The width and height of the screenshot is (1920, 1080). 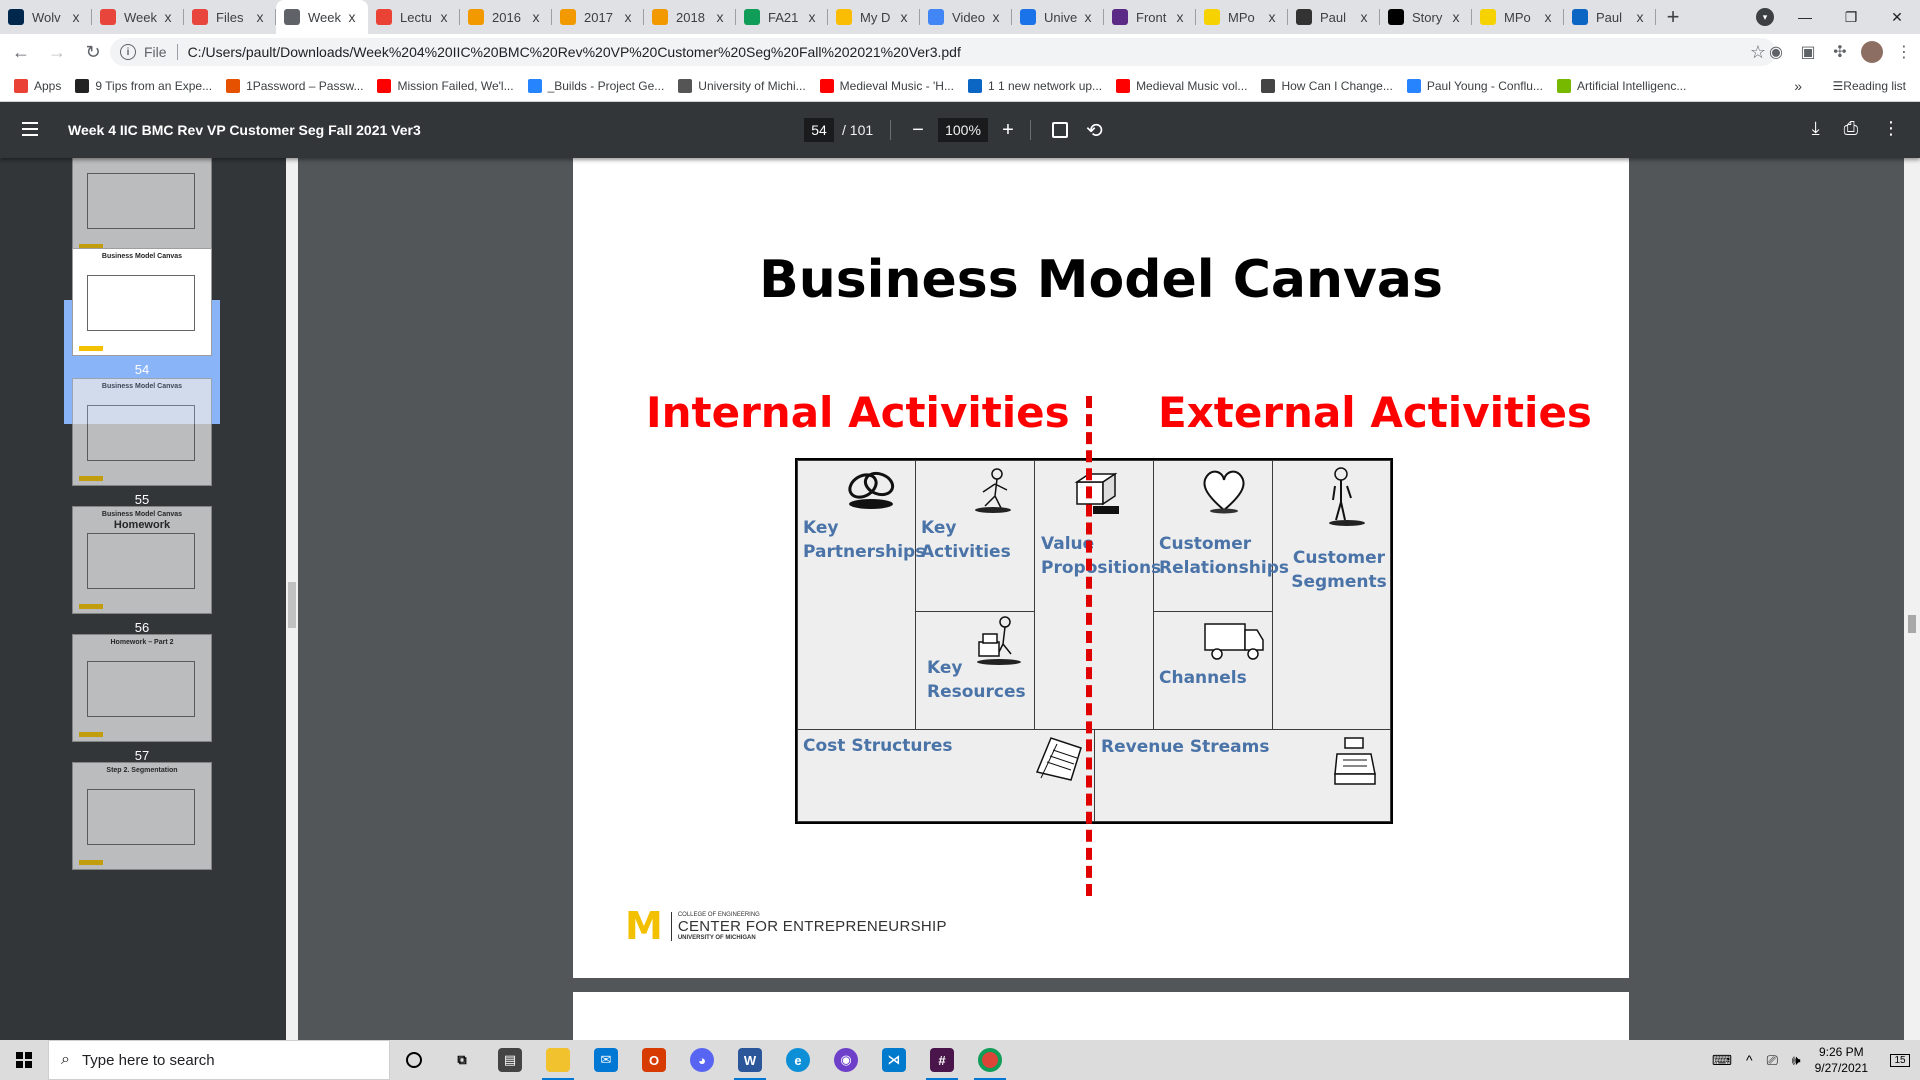 I want to click on cortana-icon, so click(x=414, y=1060).